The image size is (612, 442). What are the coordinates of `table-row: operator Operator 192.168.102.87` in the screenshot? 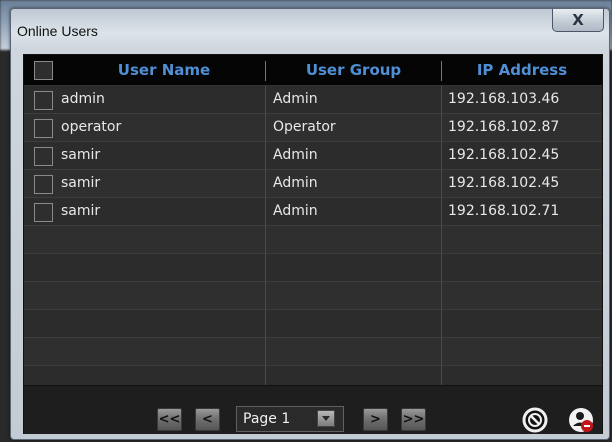 It's located at (313, 128).